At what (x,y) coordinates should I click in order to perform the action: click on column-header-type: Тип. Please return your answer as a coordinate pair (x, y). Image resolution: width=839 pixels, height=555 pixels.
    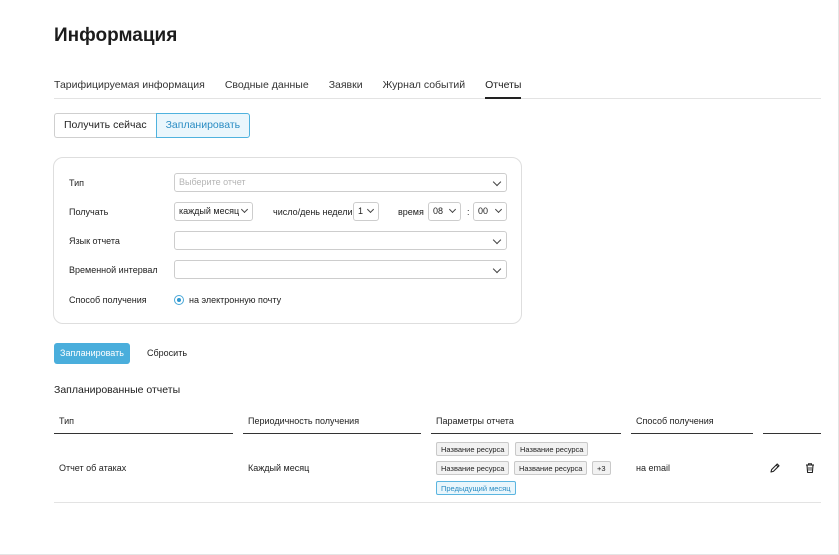
    Looking at the image, I should click on (143, 424).